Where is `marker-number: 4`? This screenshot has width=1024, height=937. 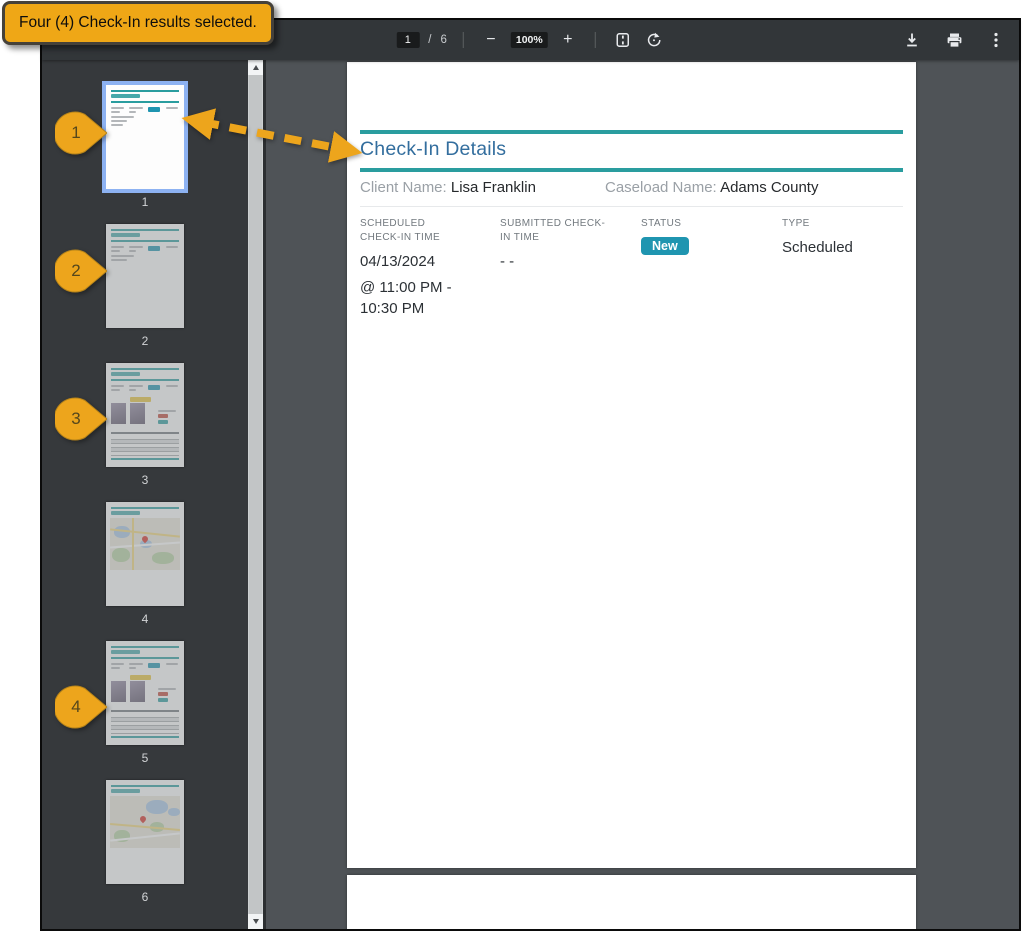 marker-number: 4 is located at coordinates (76, 706).